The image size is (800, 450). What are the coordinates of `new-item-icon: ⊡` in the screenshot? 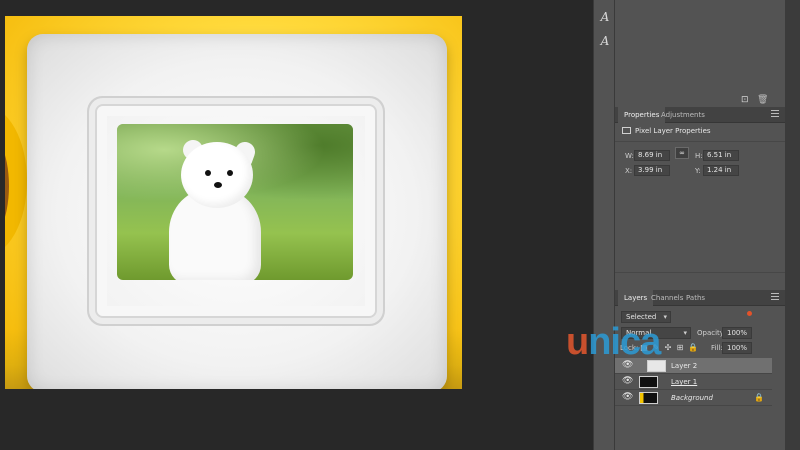 It's located at (745, 100).